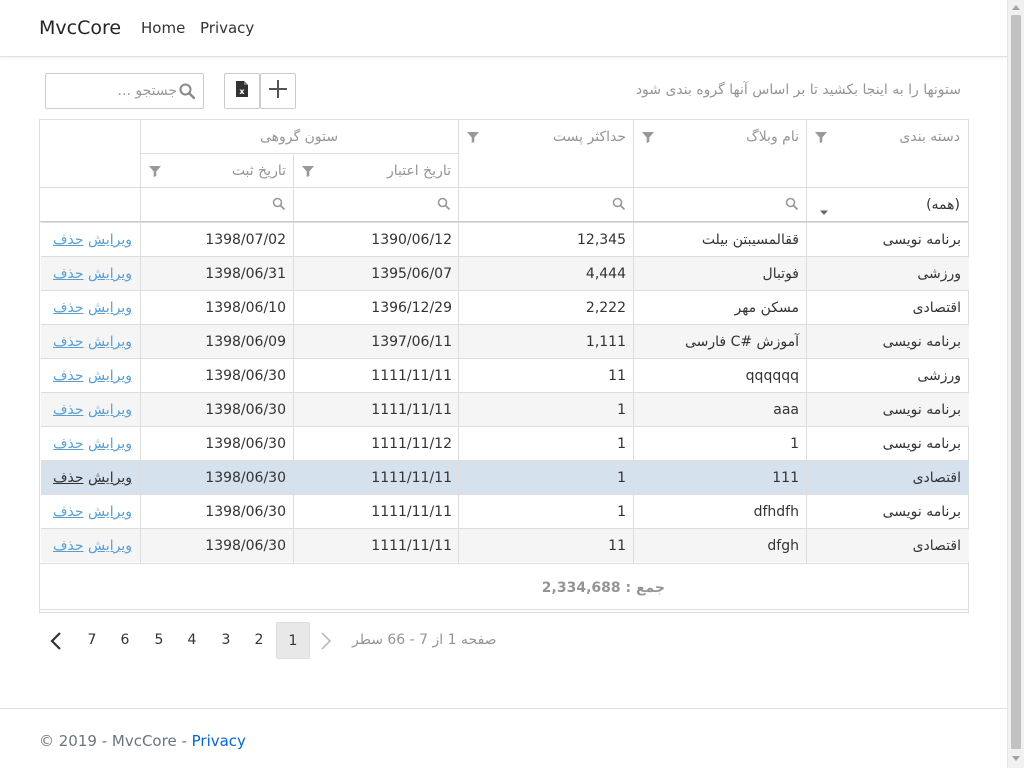 The height and width of the screenshot is (768, 1024). What do you see at coordinates (725, 137) in the screenshot?
I see `header-blog-name: نام وبلاگ` at bounding box center [725, 137].